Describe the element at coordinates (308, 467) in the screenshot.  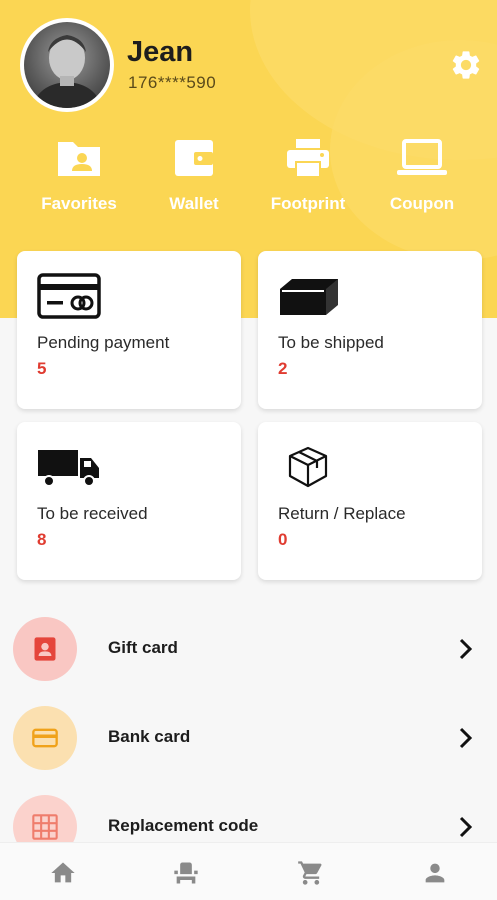
I see `package-icon` at that location.